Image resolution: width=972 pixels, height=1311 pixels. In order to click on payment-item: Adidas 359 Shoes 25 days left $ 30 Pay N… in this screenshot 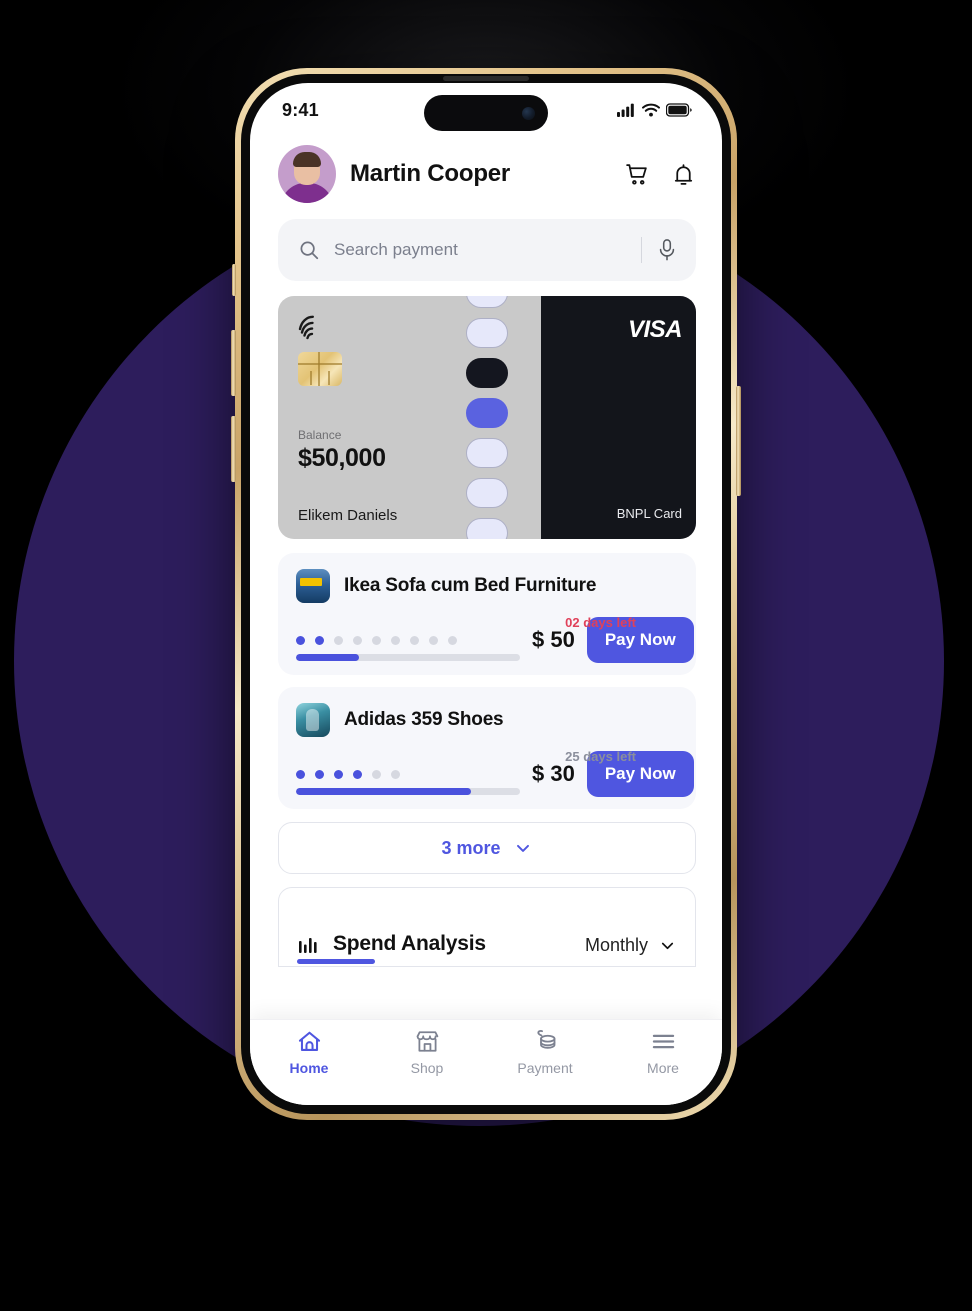, I will do `click(487, 748)`.